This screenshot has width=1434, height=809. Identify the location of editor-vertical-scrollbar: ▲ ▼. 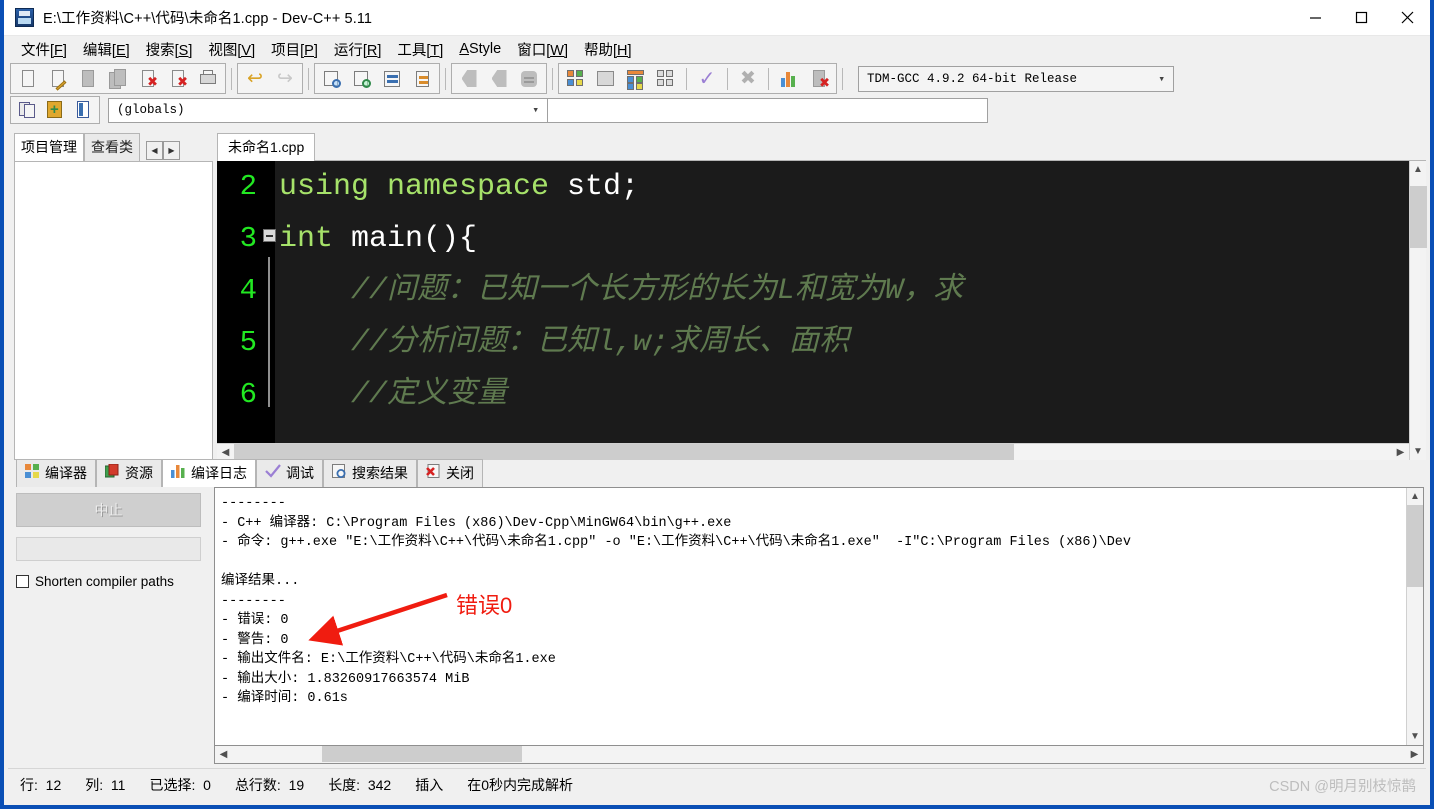
(1418, 310).